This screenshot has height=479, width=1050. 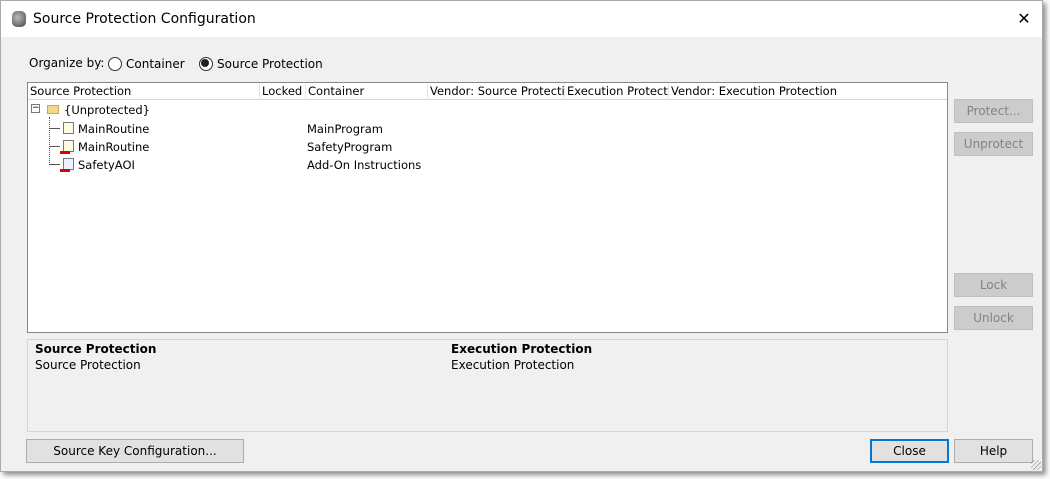 What do you see at coordinates (67, 165) in the screenshot?
I see `safety-aoi-icon` at bounding box center [67, 165].